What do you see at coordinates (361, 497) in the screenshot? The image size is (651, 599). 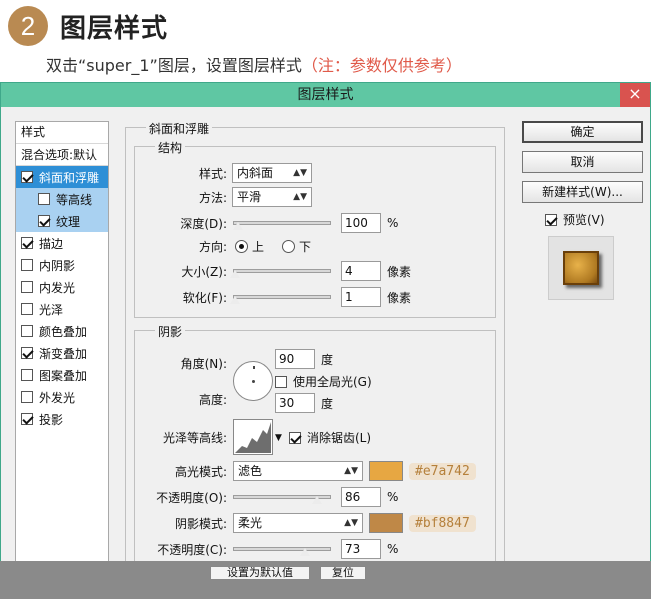 I see `highlight-opacity-input: 86` at bounding box center [361, 497].